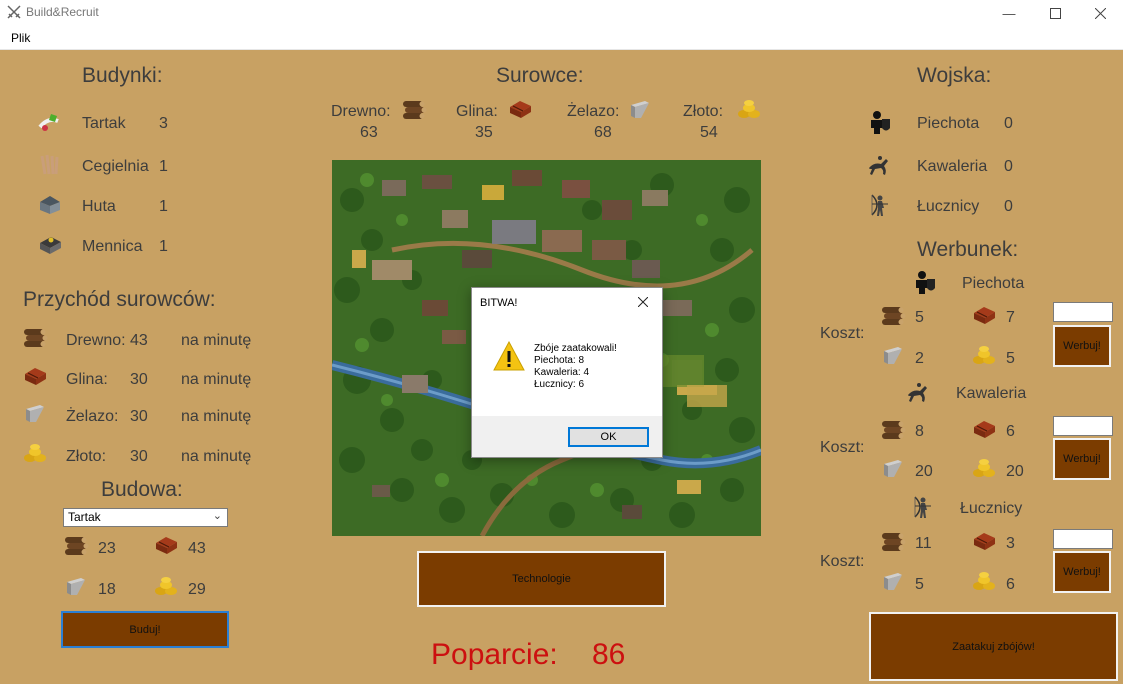  Describe the element at coordinates (561, 13) in the screenshot. I see `title-bar: Build&Recruit —` at that location.